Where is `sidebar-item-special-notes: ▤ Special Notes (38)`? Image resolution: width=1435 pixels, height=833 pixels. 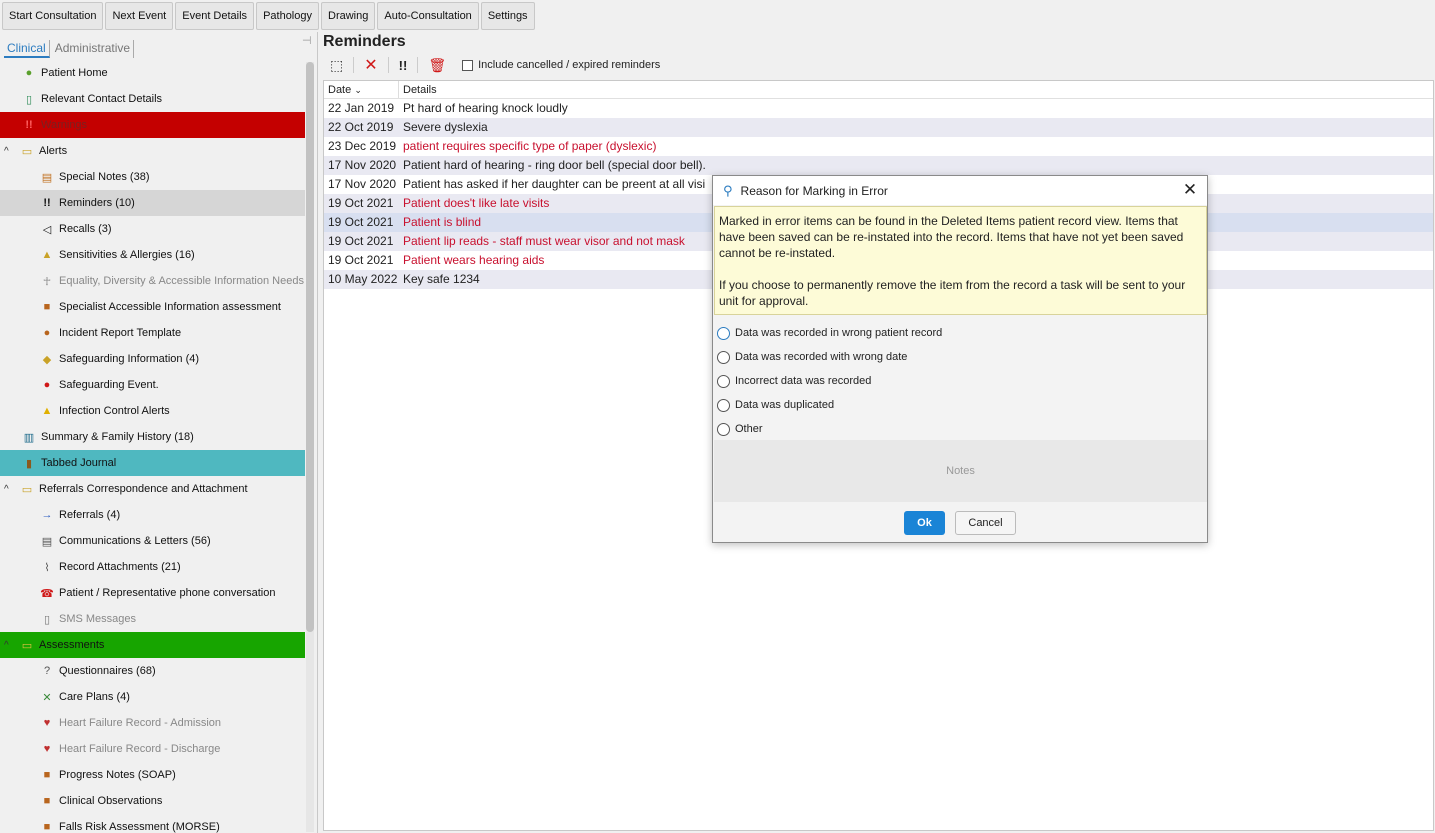
sidebar-item-special-notes: ▤ Special Notes (38) is located at coordinates (152, 177).